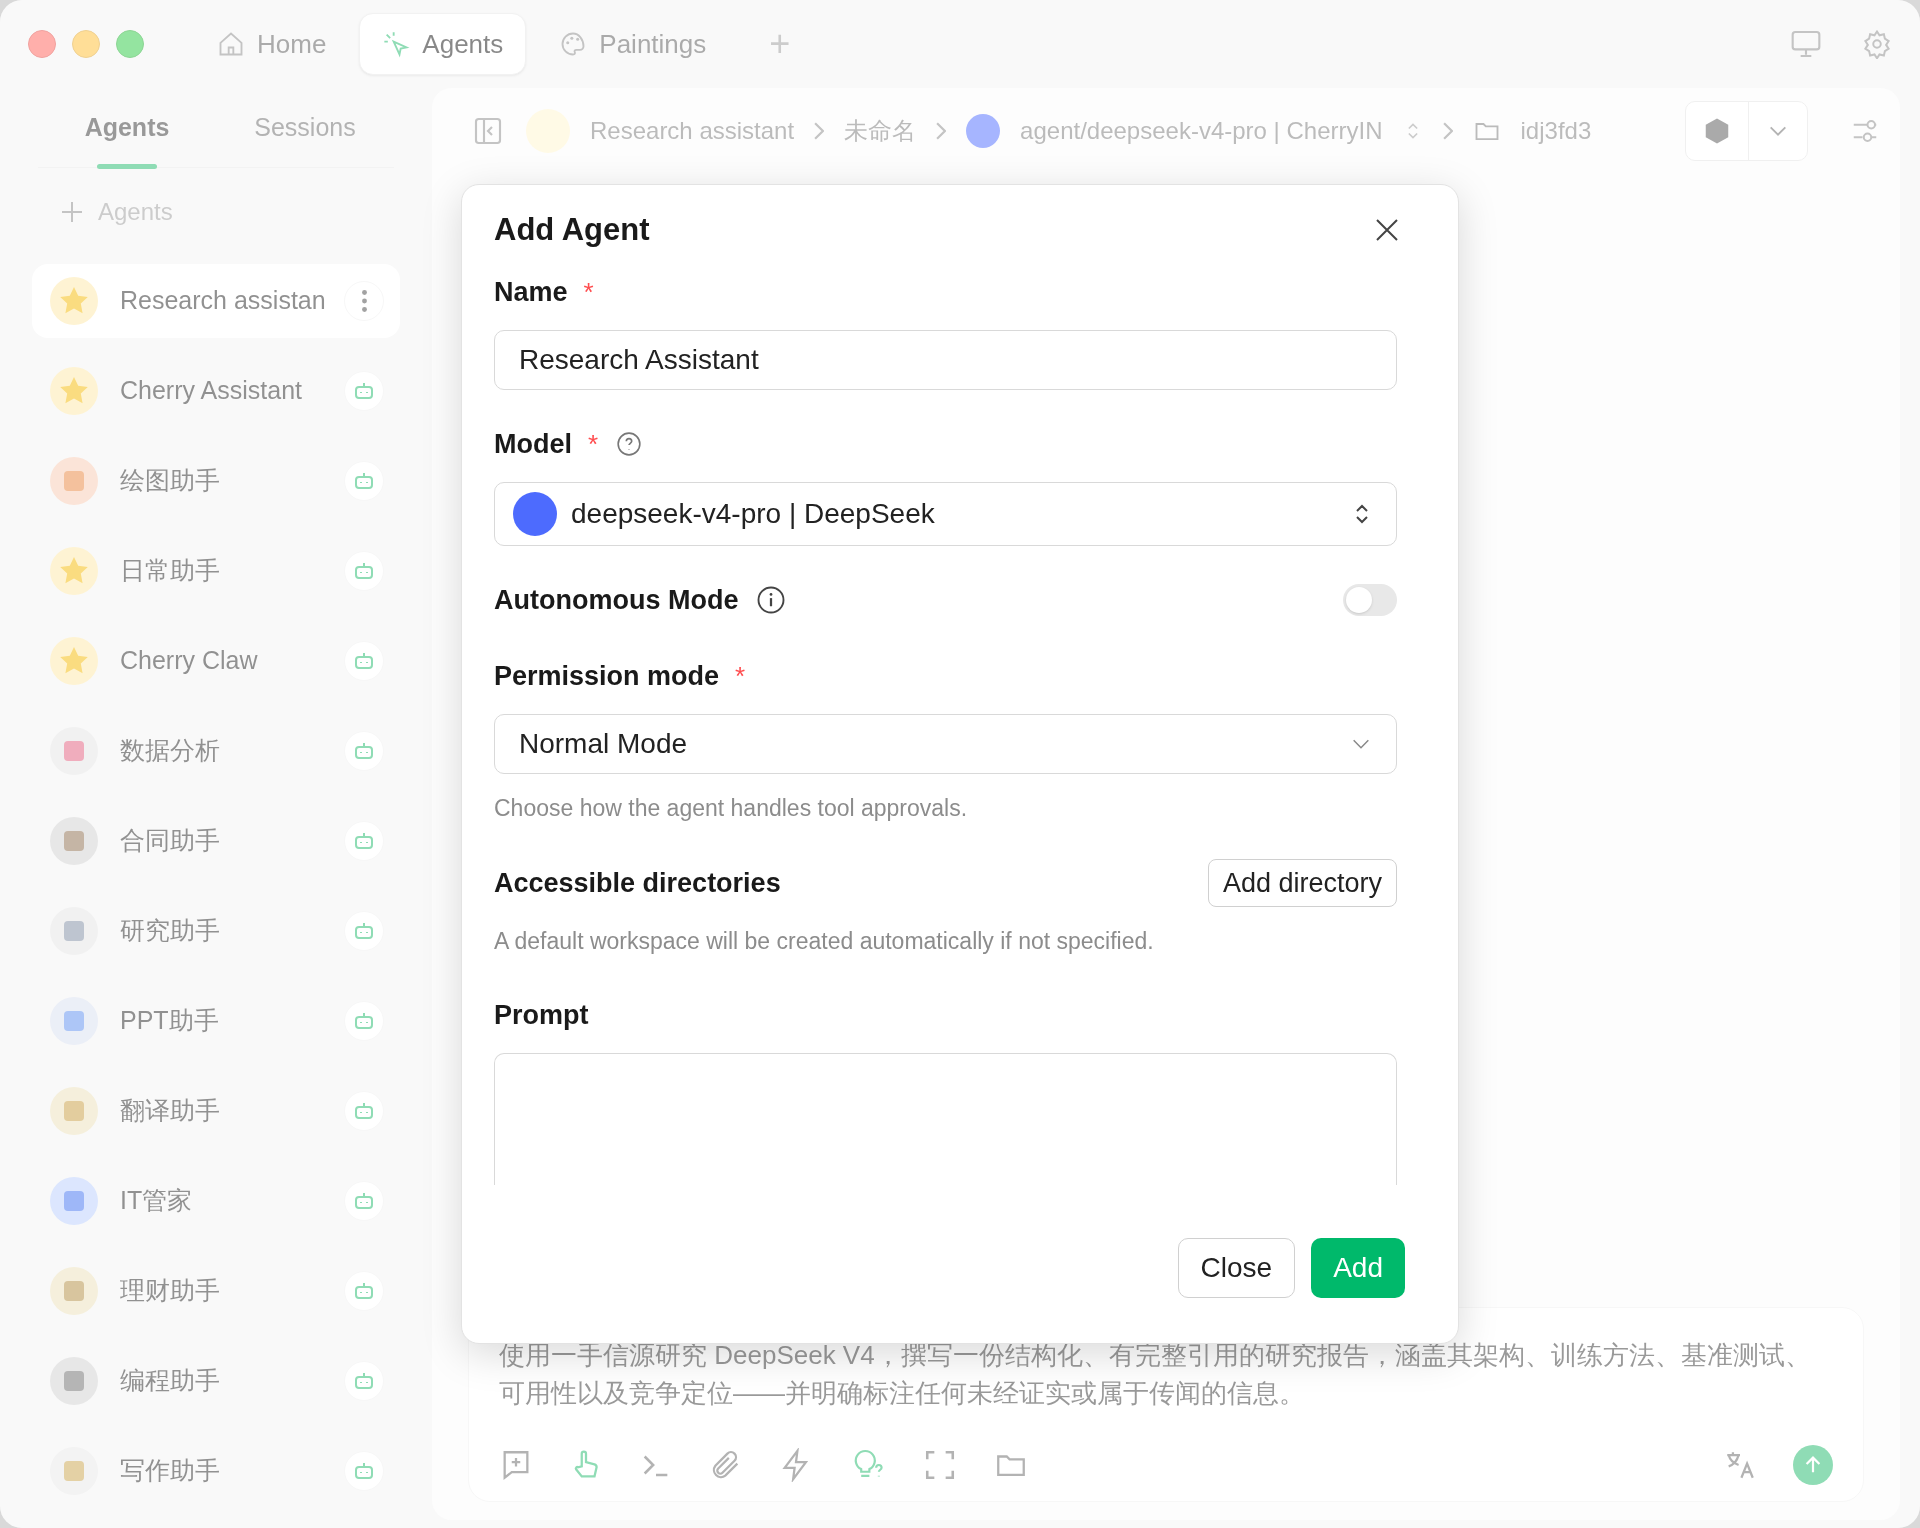 The width and height of the screenshot is (1920, 1528). Describe the element at coordinates (211, 391) in the screenshot. I see `agent-name: Cherry Assistant` at that location.